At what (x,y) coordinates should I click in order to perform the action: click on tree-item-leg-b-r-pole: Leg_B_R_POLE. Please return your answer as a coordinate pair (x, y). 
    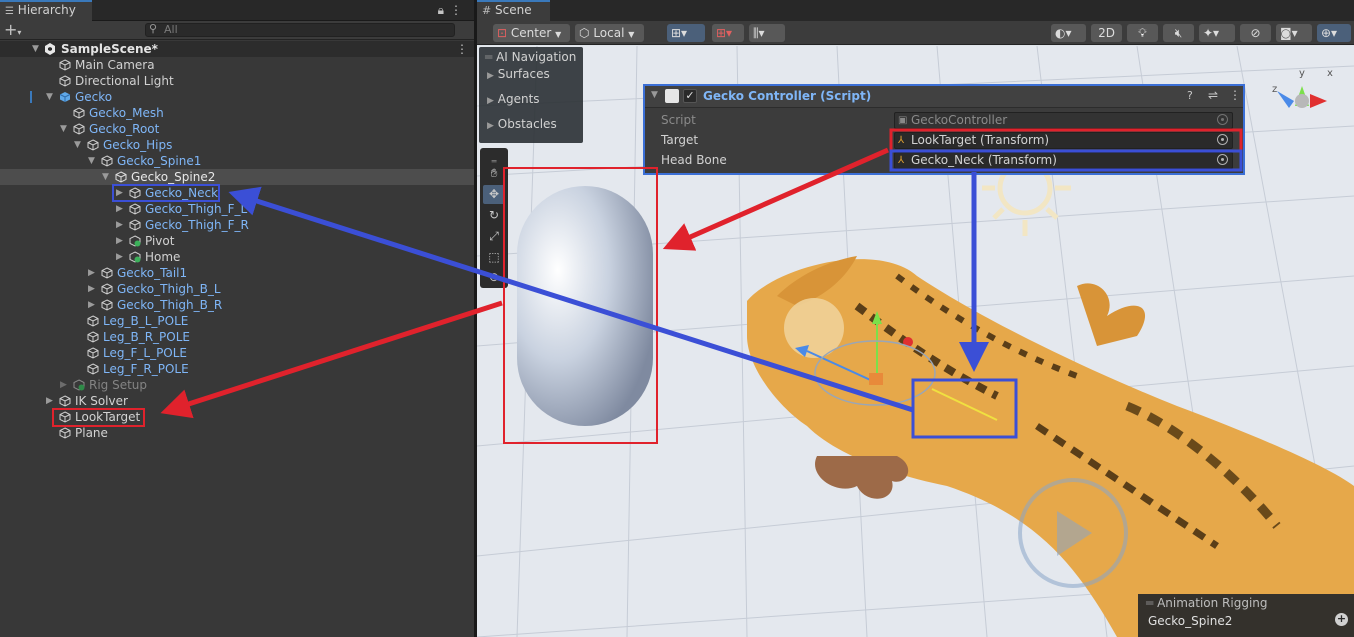
    Looking at the image, I should click on (237, 337).